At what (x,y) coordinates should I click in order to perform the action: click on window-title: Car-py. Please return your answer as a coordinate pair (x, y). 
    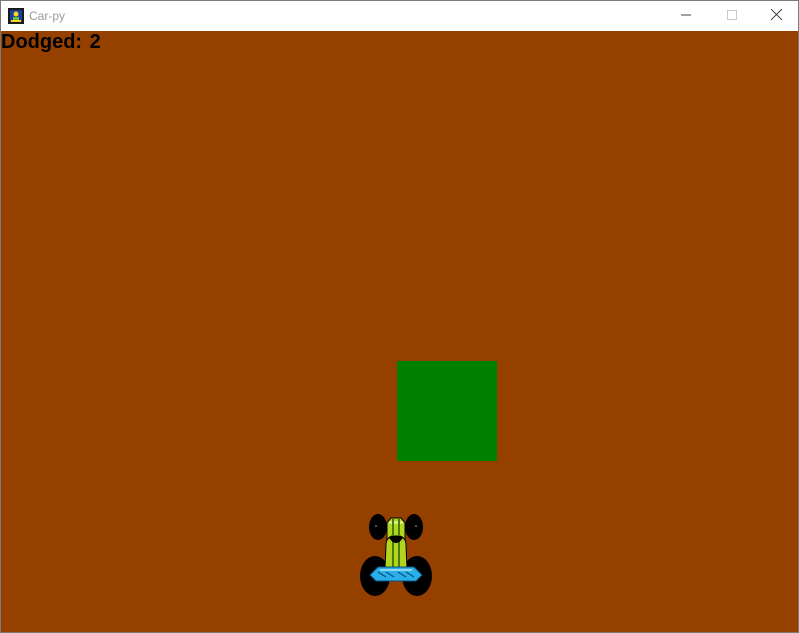
    Looking at the image, I should click on (47, 16).